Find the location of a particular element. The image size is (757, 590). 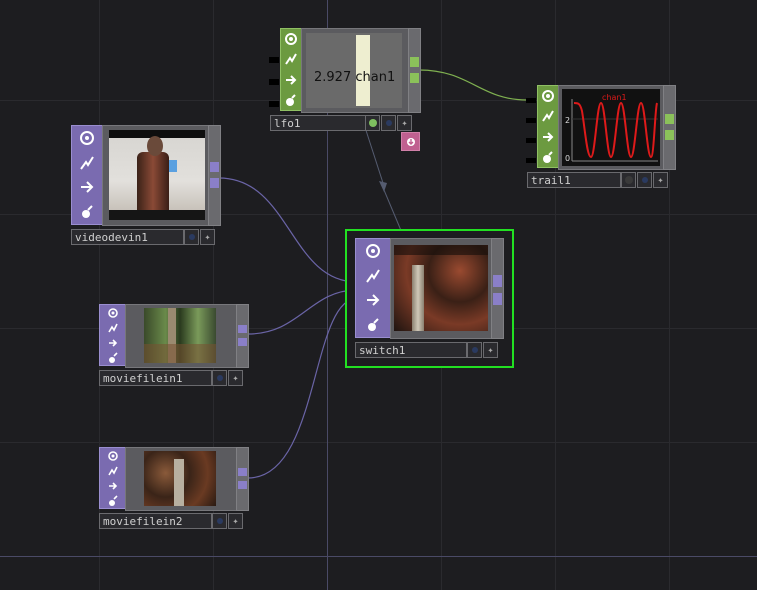

lfo1-viewer: 2.927 chan1 is located at coordinates (354, 70).